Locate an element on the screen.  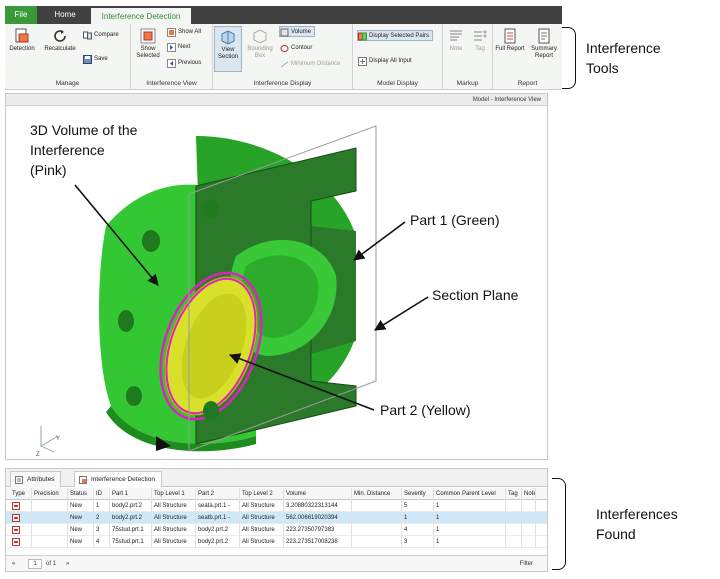
column-header: Top Level 1 is located at coordinates (174, 494).